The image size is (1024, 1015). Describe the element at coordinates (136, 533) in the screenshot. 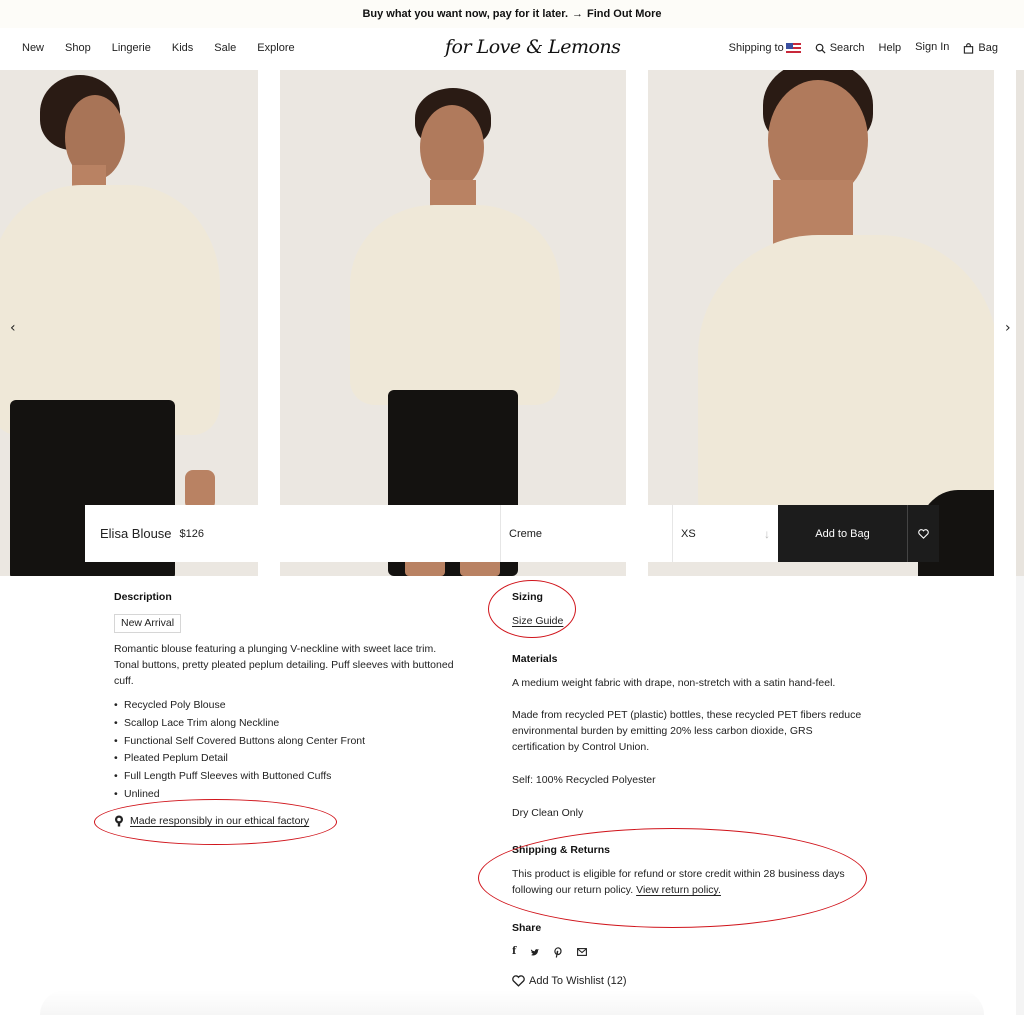

I see `product-name: Elisa Blouse` at that location.